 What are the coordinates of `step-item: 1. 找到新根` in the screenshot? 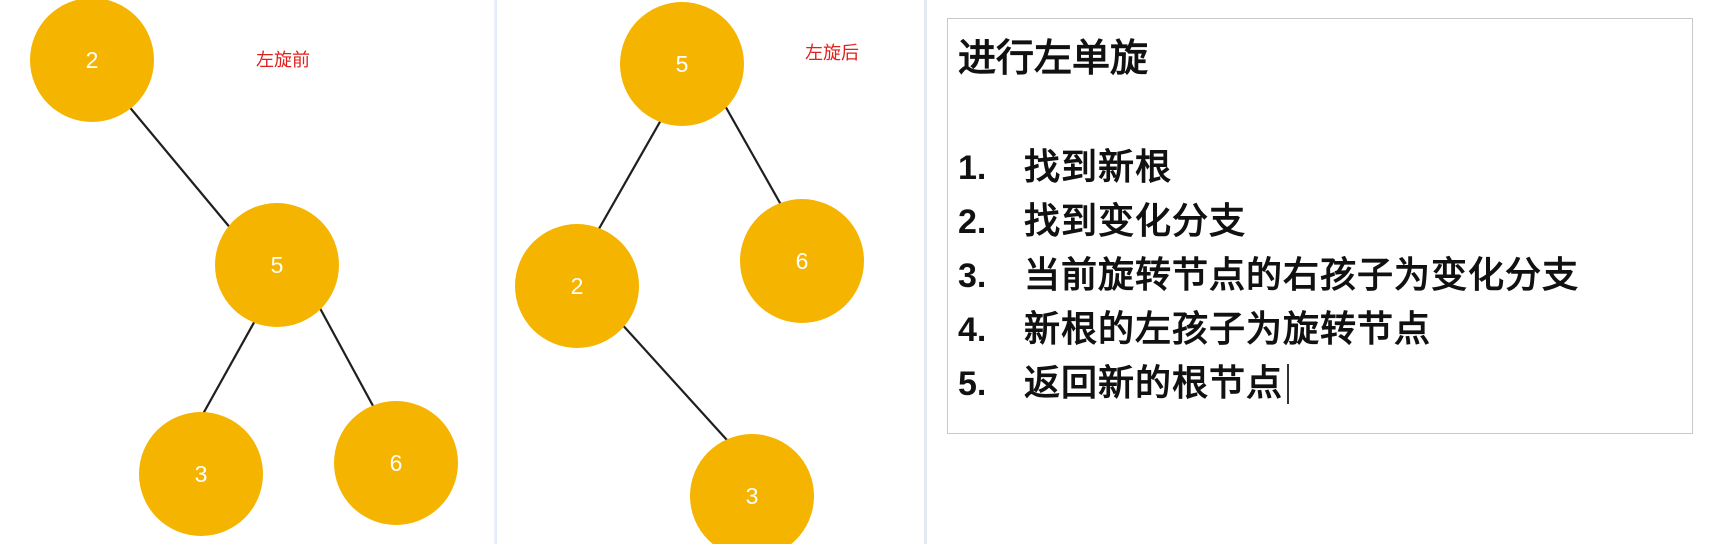 It's located at (1320, 168).